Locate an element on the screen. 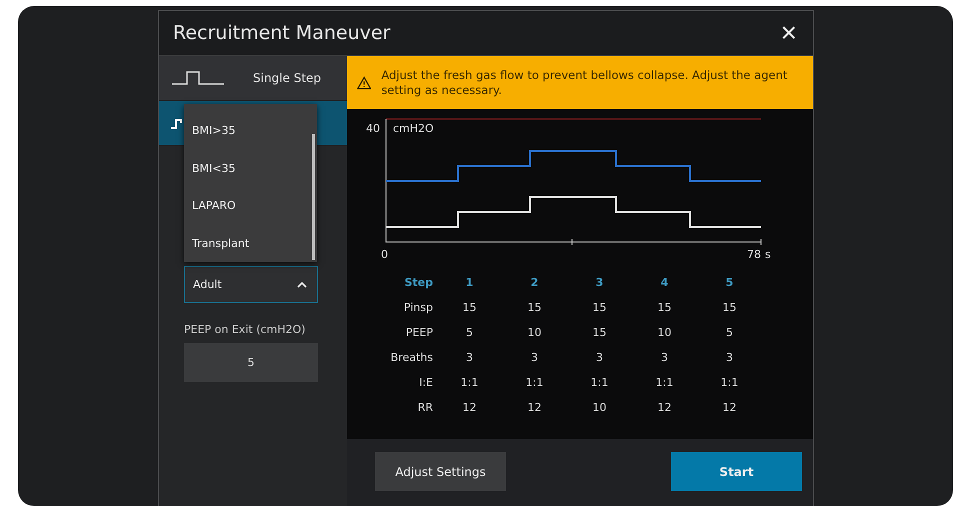 Image resolution: width=959 pixels, height=506 pixels. table-header: 4 is located at coordinates (665, 283).